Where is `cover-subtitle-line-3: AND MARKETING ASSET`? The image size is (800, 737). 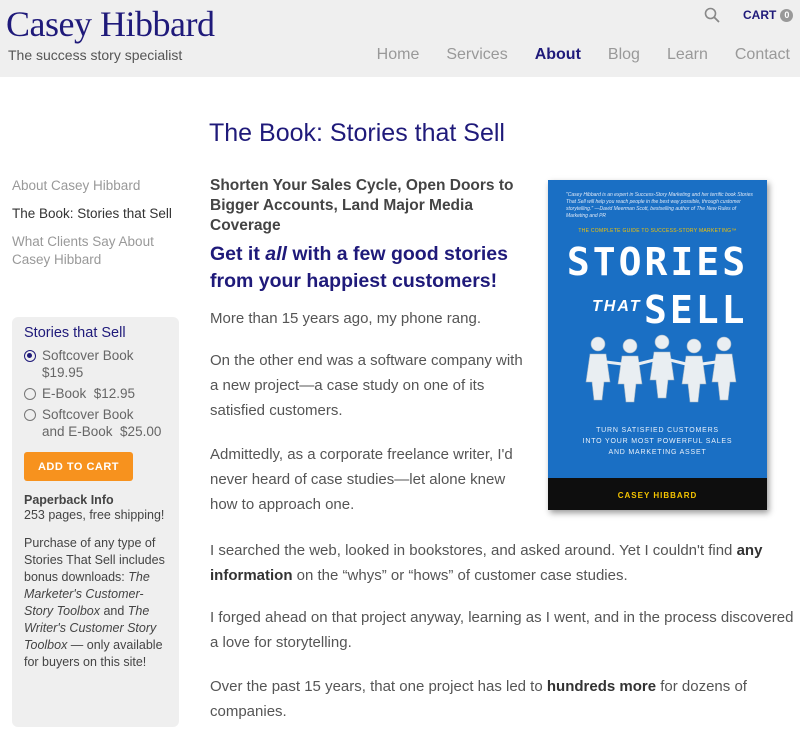 cover-subtitle-line-3: AND MARKETING ASSET is located at coordinates (657, 452).